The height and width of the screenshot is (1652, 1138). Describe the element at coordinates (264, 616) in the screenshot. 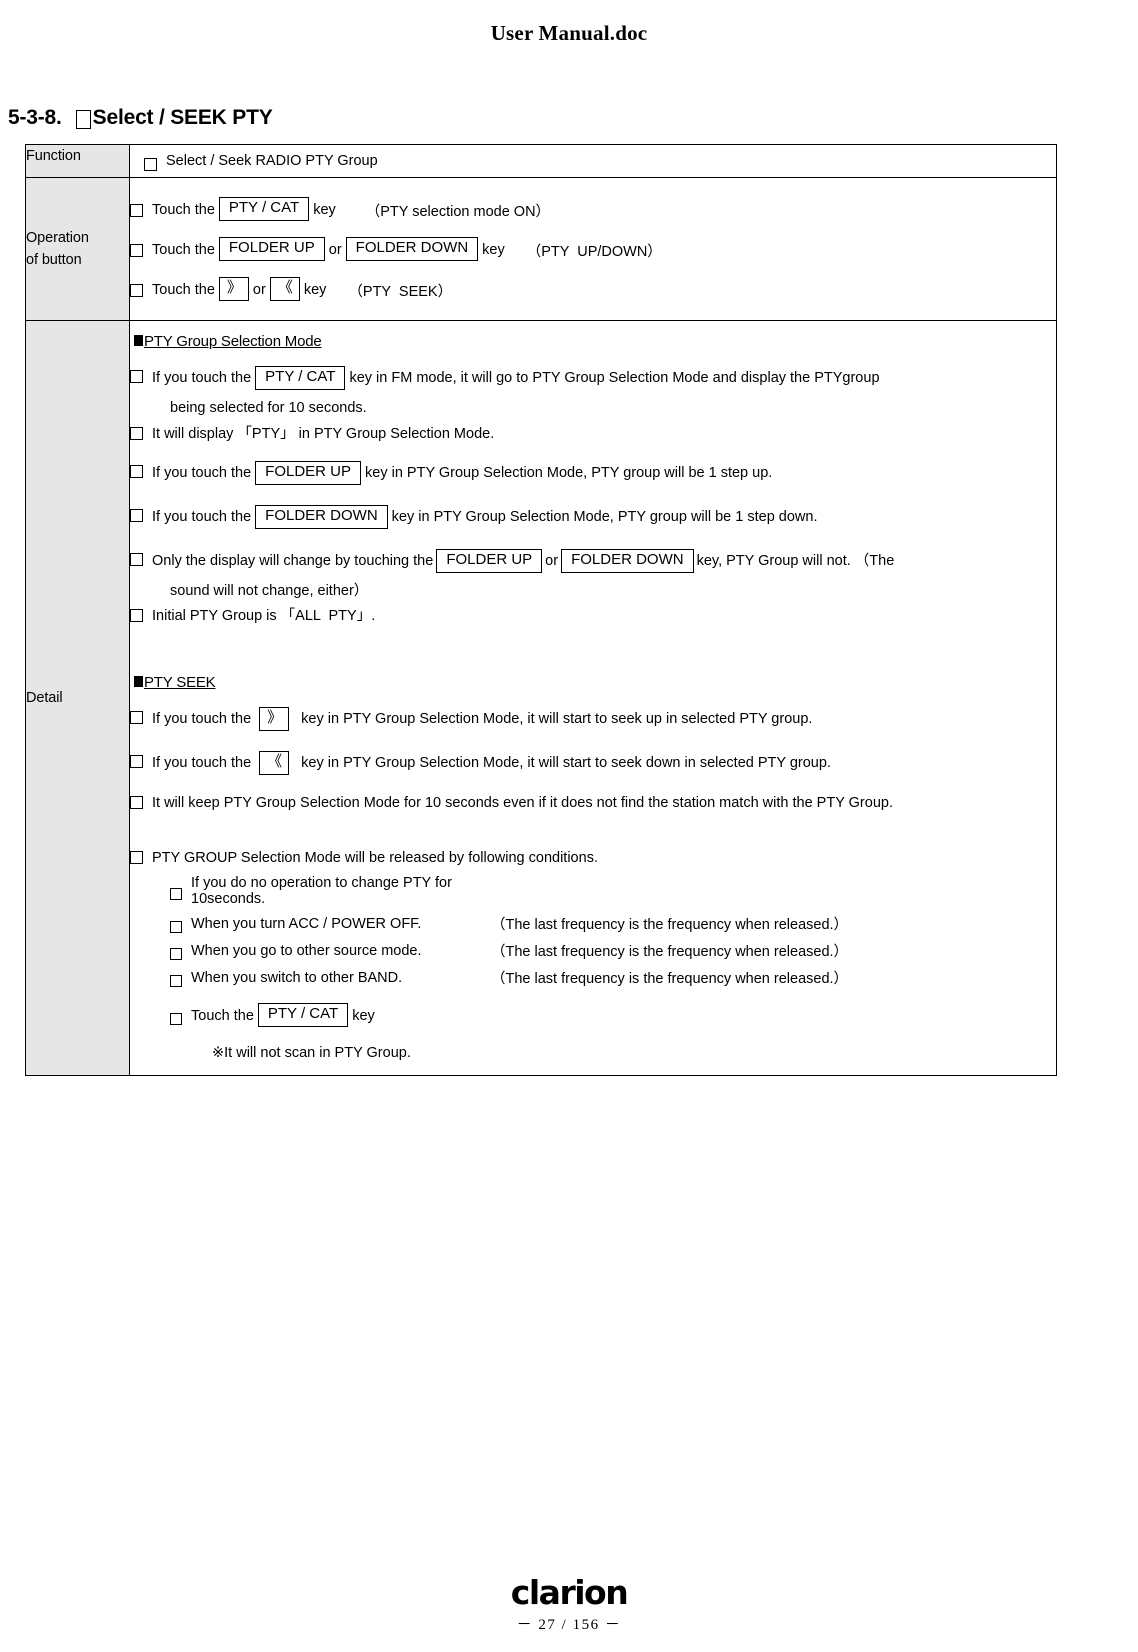

I see `detail-text: Initial PTY Group is 「ALL PTY」.` at that location.